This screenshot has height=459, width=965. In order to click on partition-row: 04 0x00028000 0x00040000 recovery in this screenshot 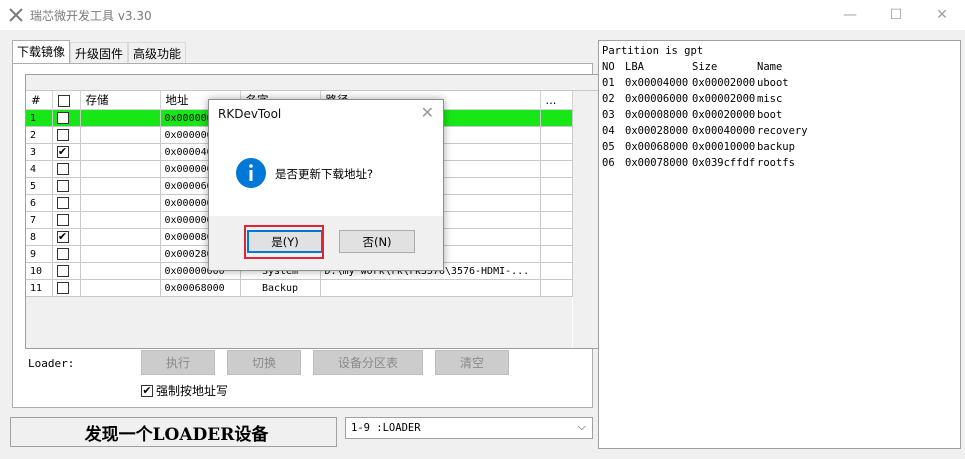, I will do `click(779, 131)`.